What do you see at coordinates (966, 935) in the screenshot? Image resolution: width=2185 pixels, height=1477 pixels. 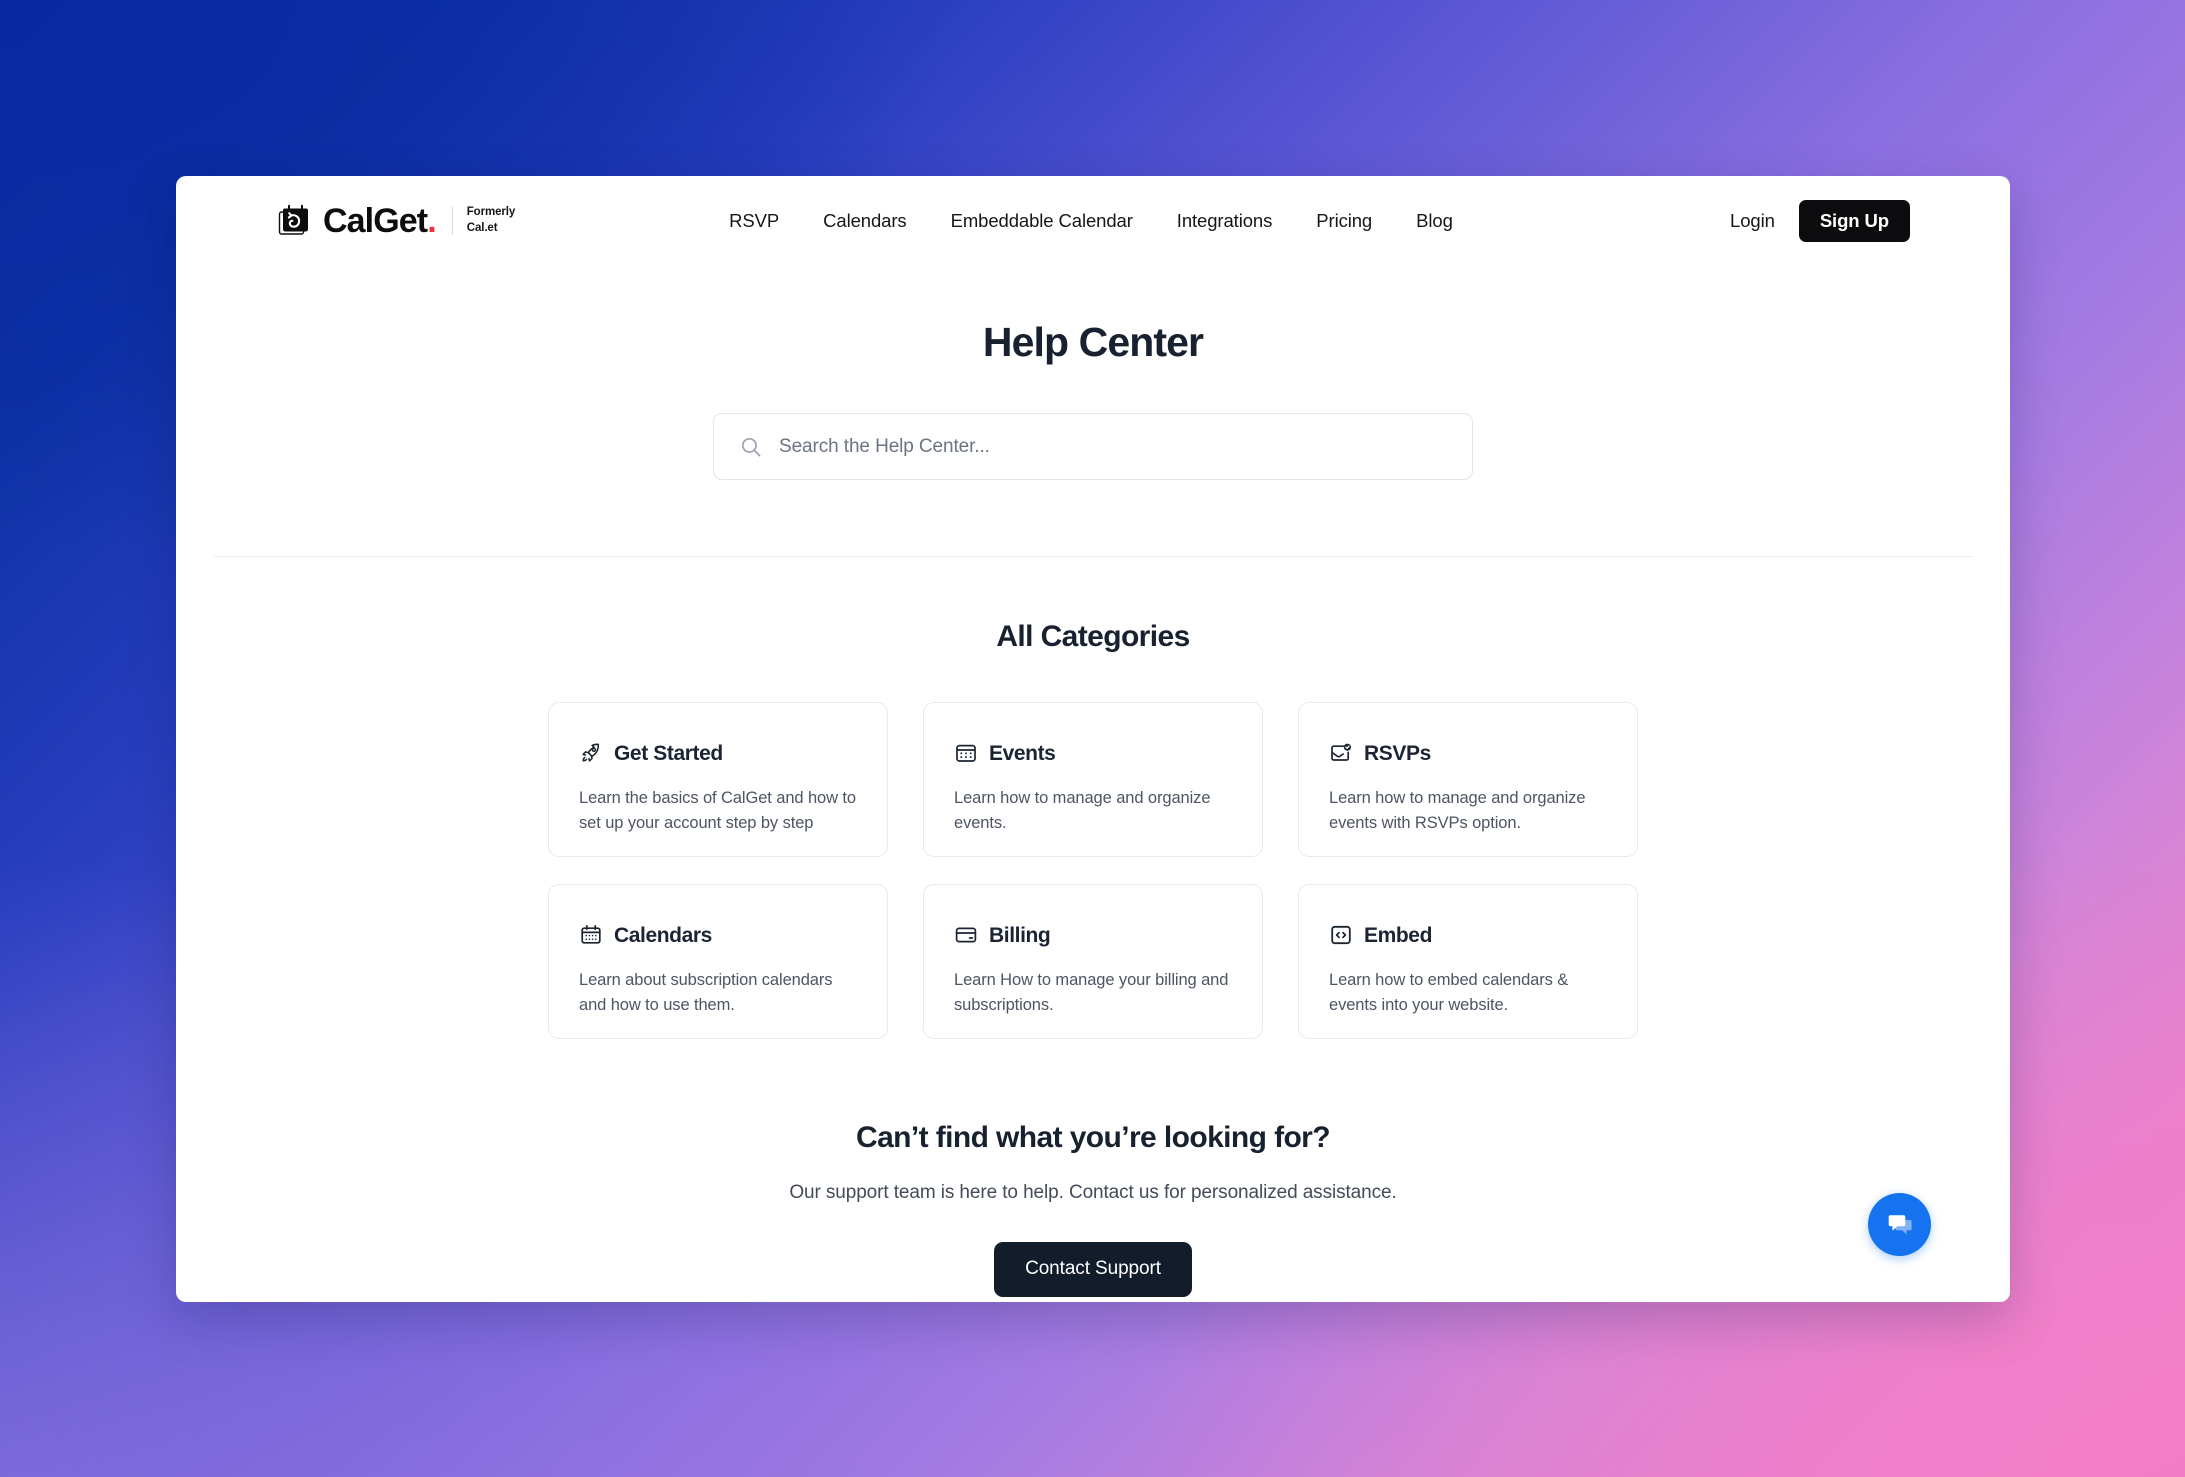 I see `credit-card-icon` at bounding box center [966, 935].